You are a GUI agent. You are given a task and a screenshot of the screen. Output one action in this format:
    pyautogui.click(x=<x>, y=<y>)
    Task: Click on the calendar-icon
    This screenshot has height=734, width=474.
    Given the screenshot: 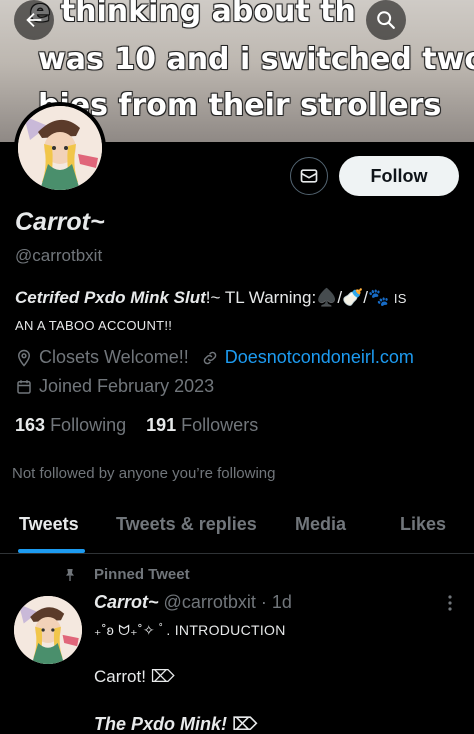 What is the action you would take?
    pyautogui.click(x=24, y=386)
    